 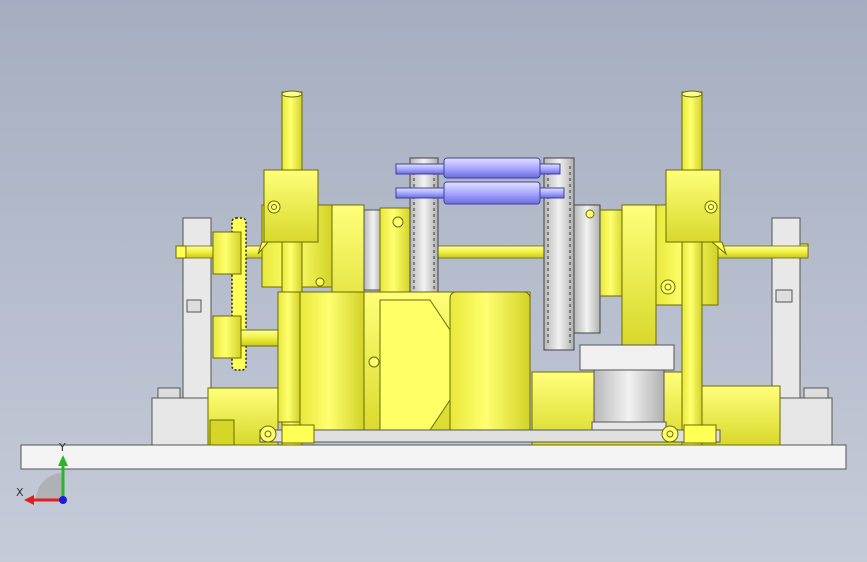 What do you see at coordinates (20, 492) in the screenshot?
I see `triad-x-label: X` at bounding box center [20, 492].